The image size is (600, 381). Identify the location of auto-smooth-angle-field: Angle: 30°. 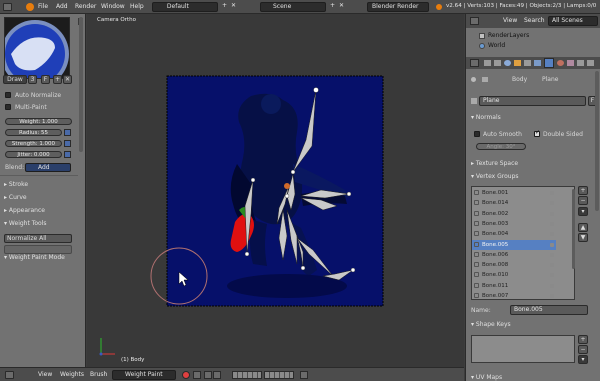
(501, 146).